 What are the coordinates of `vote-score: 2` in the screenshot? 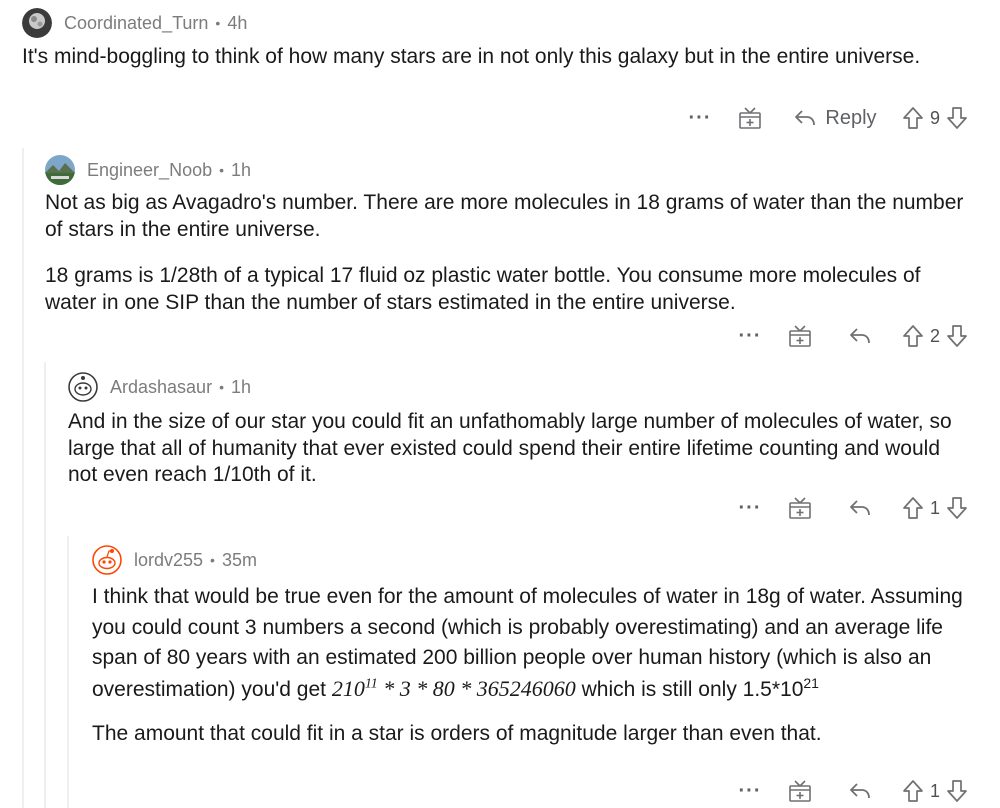 It's located at (934, 335).